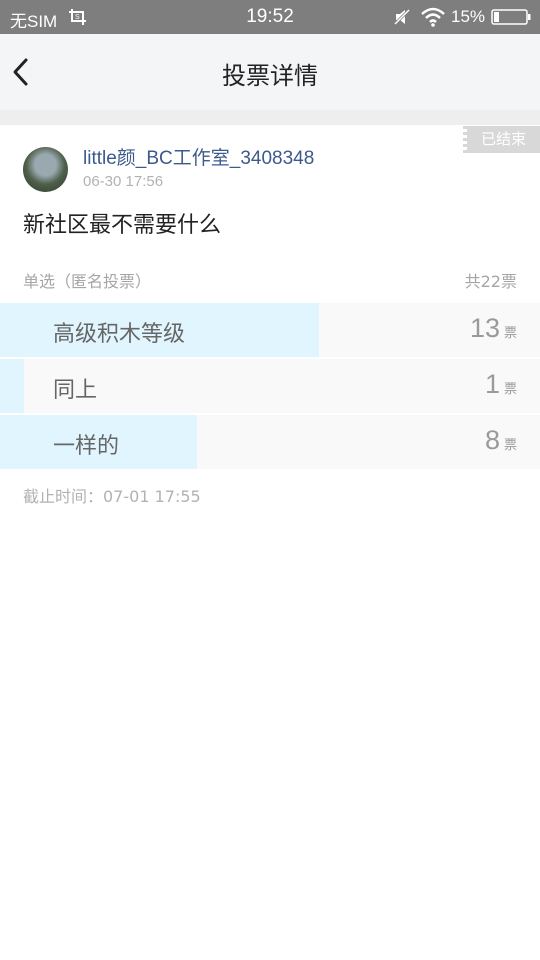  What do you see at coordinates (12, 386) in the screenshot?
I see `vote-bar` at bounding box center [12, 386].